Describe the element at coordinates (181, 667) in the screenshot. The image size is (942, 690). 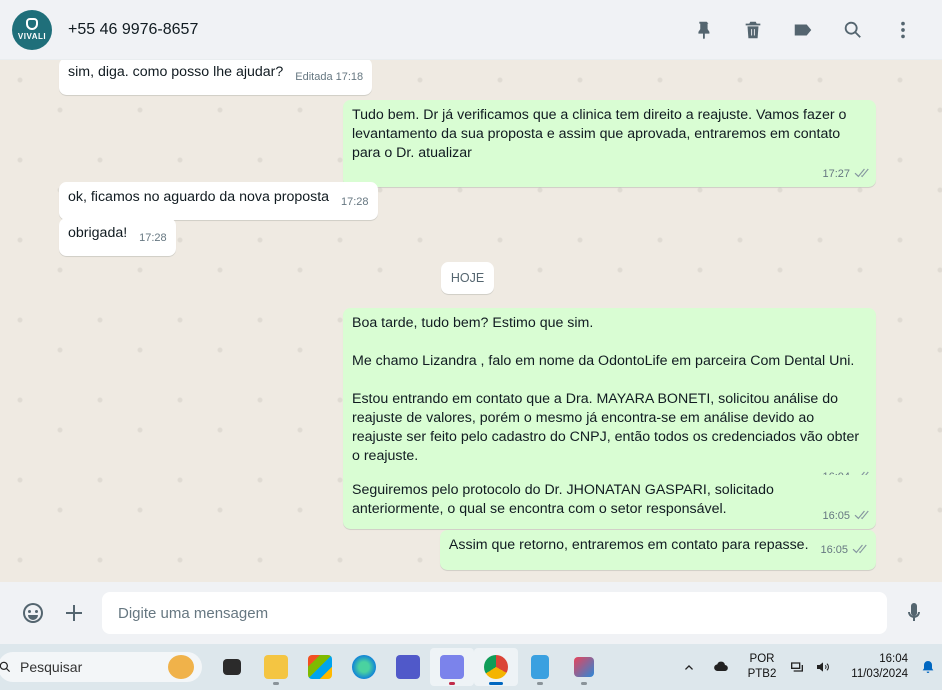
I see `search-highlight-icon` at that location.